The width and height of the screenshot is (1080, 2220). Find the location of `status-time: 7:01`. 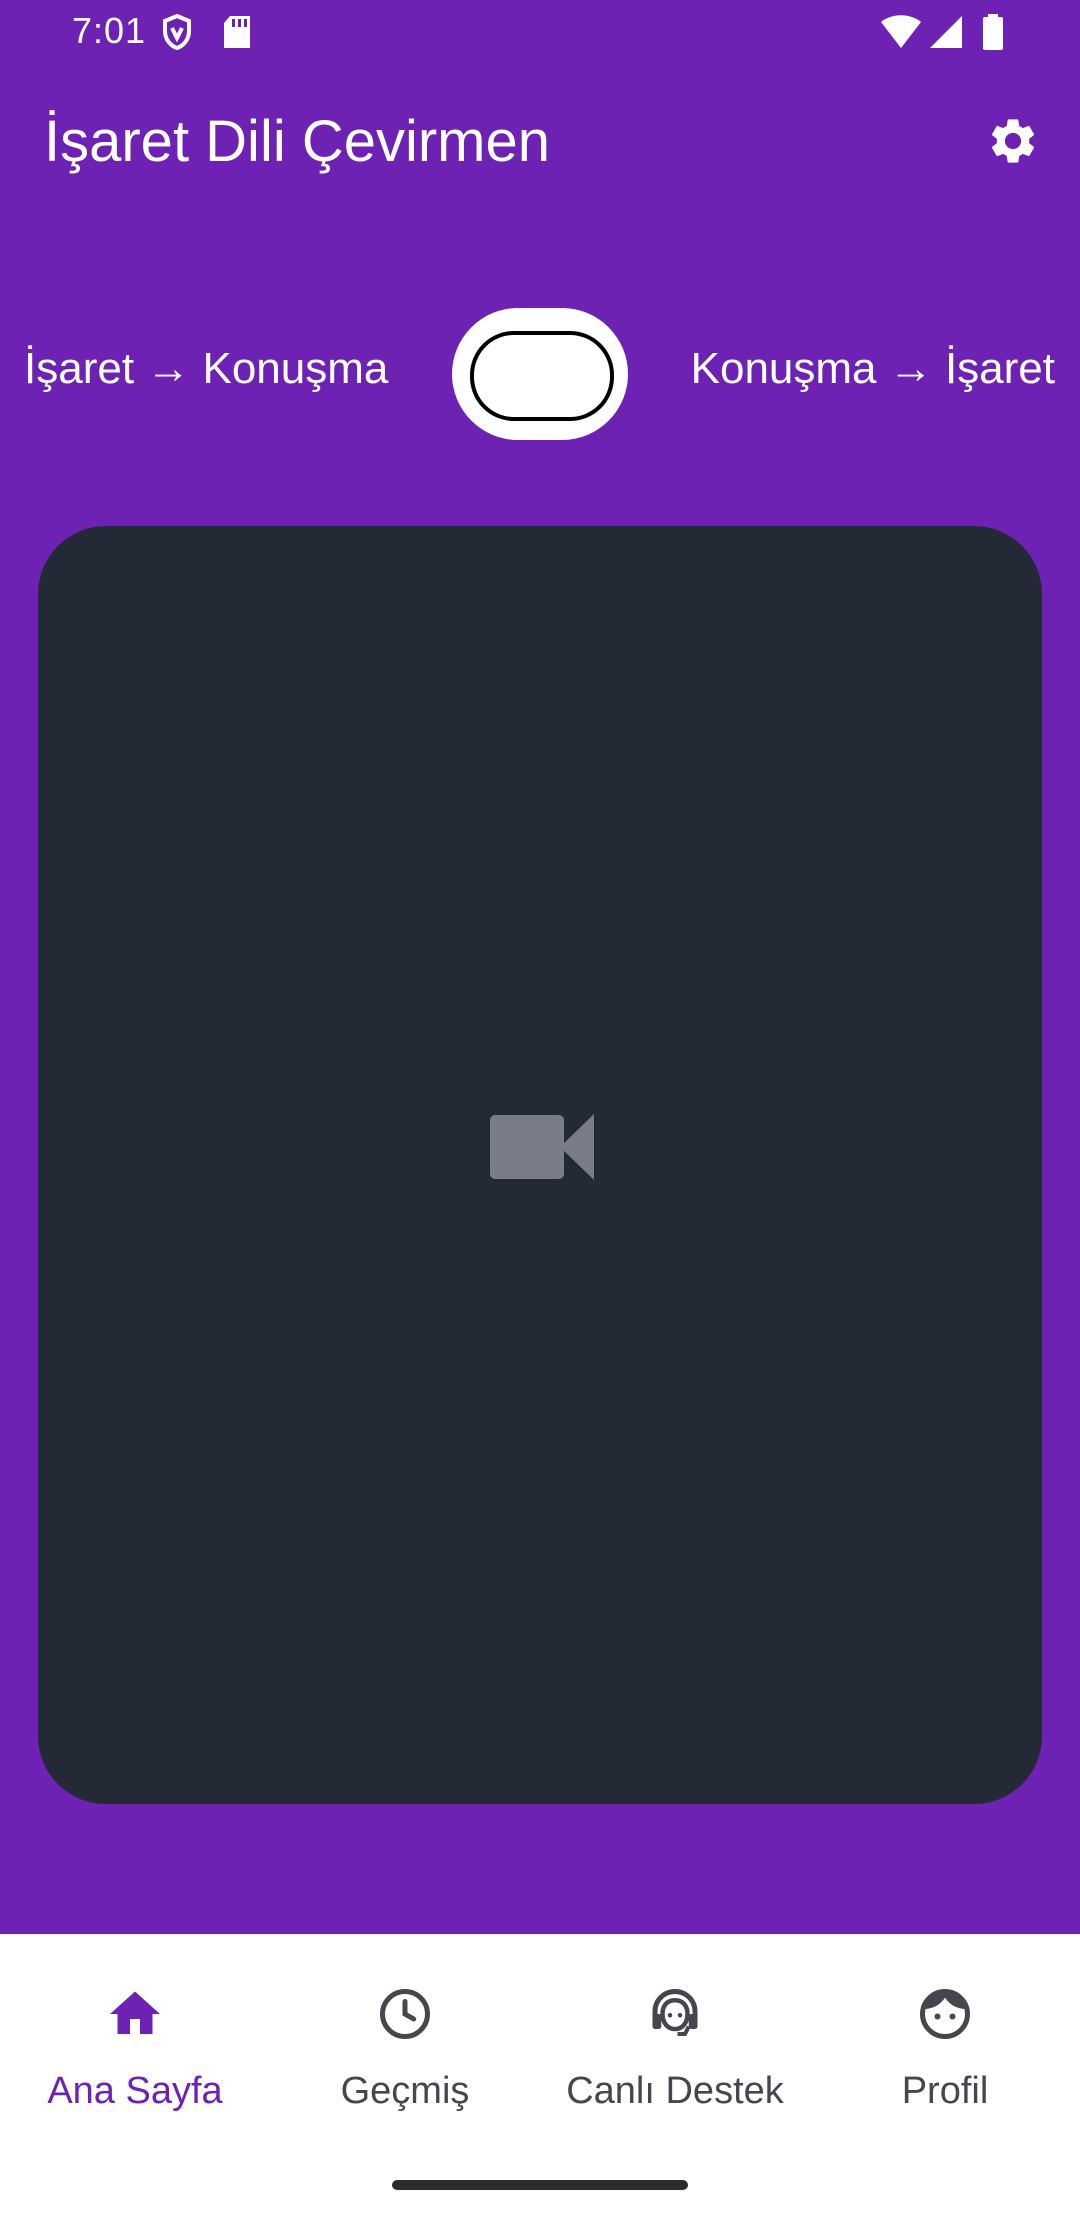

status-time: 7:01 is located at coordinates (109, 30).